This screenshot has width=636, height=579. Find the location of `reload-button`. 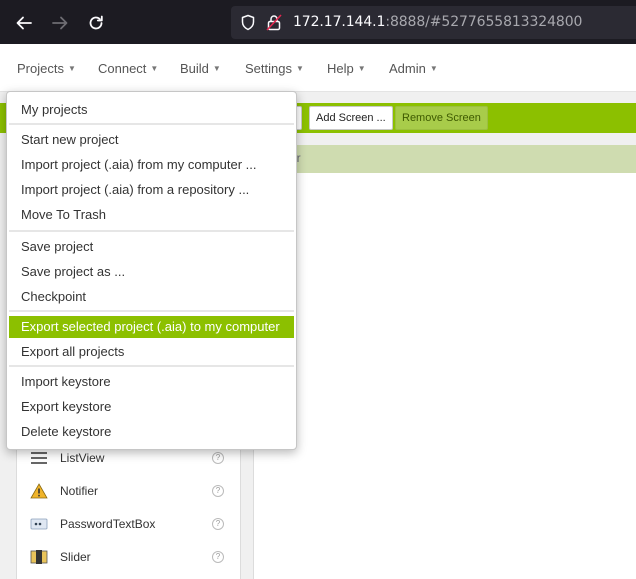

reload-button is located at coordinates (96, 23).